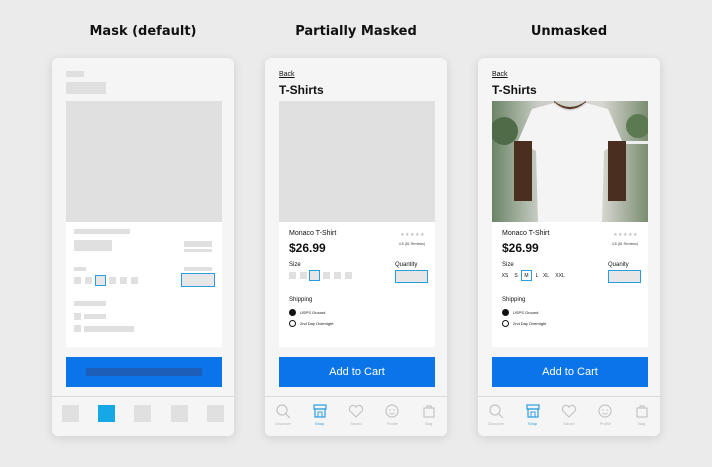 The width and height of the screenshot is (712, 467). Describe the element at coordinates (100, 280) in the screenshot. I see `masked-size-selected` at that location.